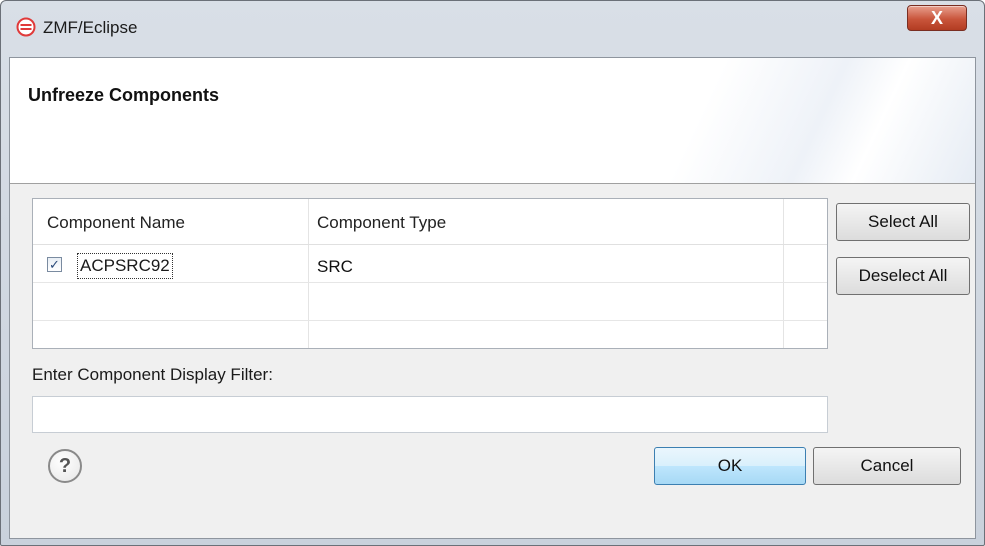  I want to click on component-type-cell: SRC, so click(335, 266).